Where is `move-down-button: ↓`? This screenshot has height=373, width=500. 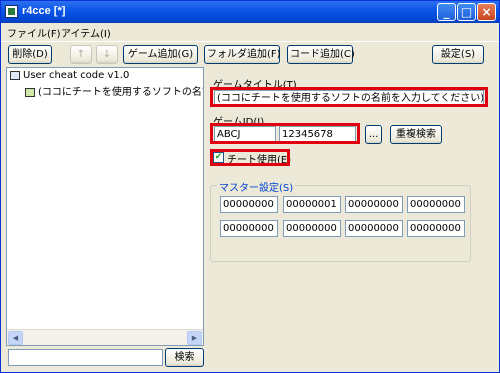
move-down-button: ↓ is located at coordinates (107, 54).